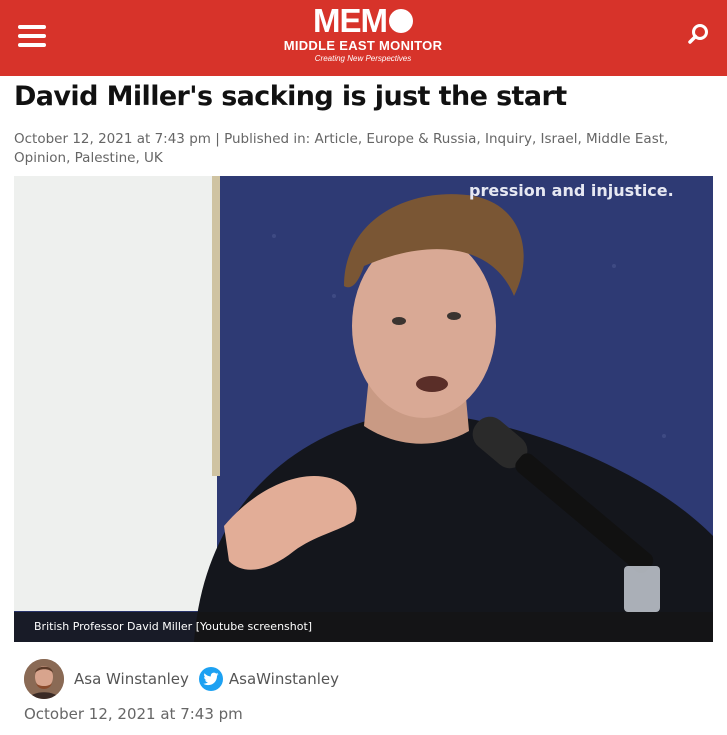  I want to click on logo-tagline: Creating New Perspectives, so click(363, 58).